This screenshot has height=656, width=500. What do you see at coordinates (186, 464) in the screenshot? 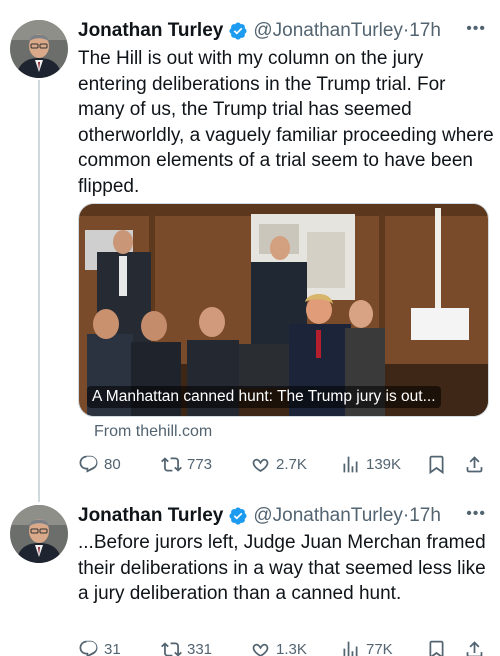
I see `repost-button: 773` at bounding box center [186, 464].